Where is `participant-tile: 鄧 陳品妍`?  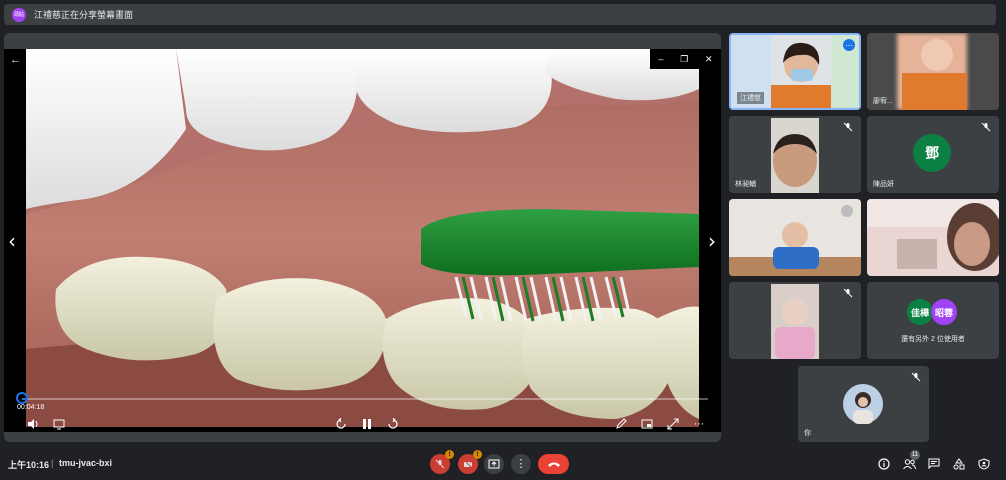
participant-tile: 鄧 陳品妍 is located at coordinates (933, 154).